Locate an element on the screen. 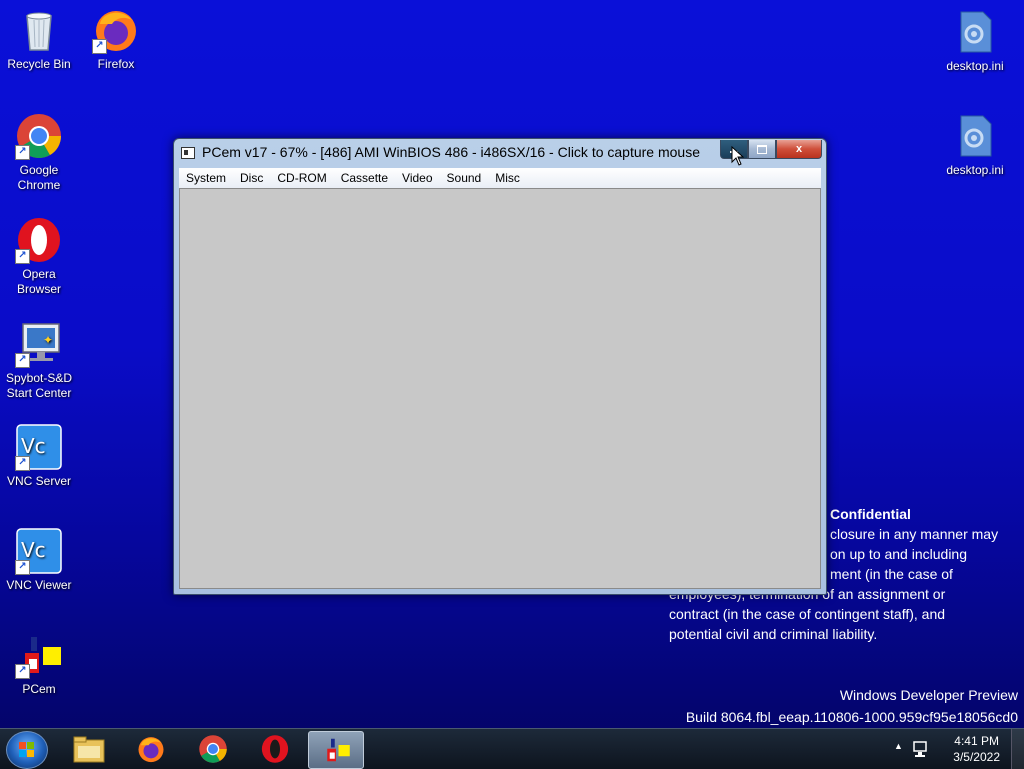 This screenshot has height=769, width=1024. system-tray: ▲ 4:41 PM 3/5/2022 is located at coordinates (954, 749).